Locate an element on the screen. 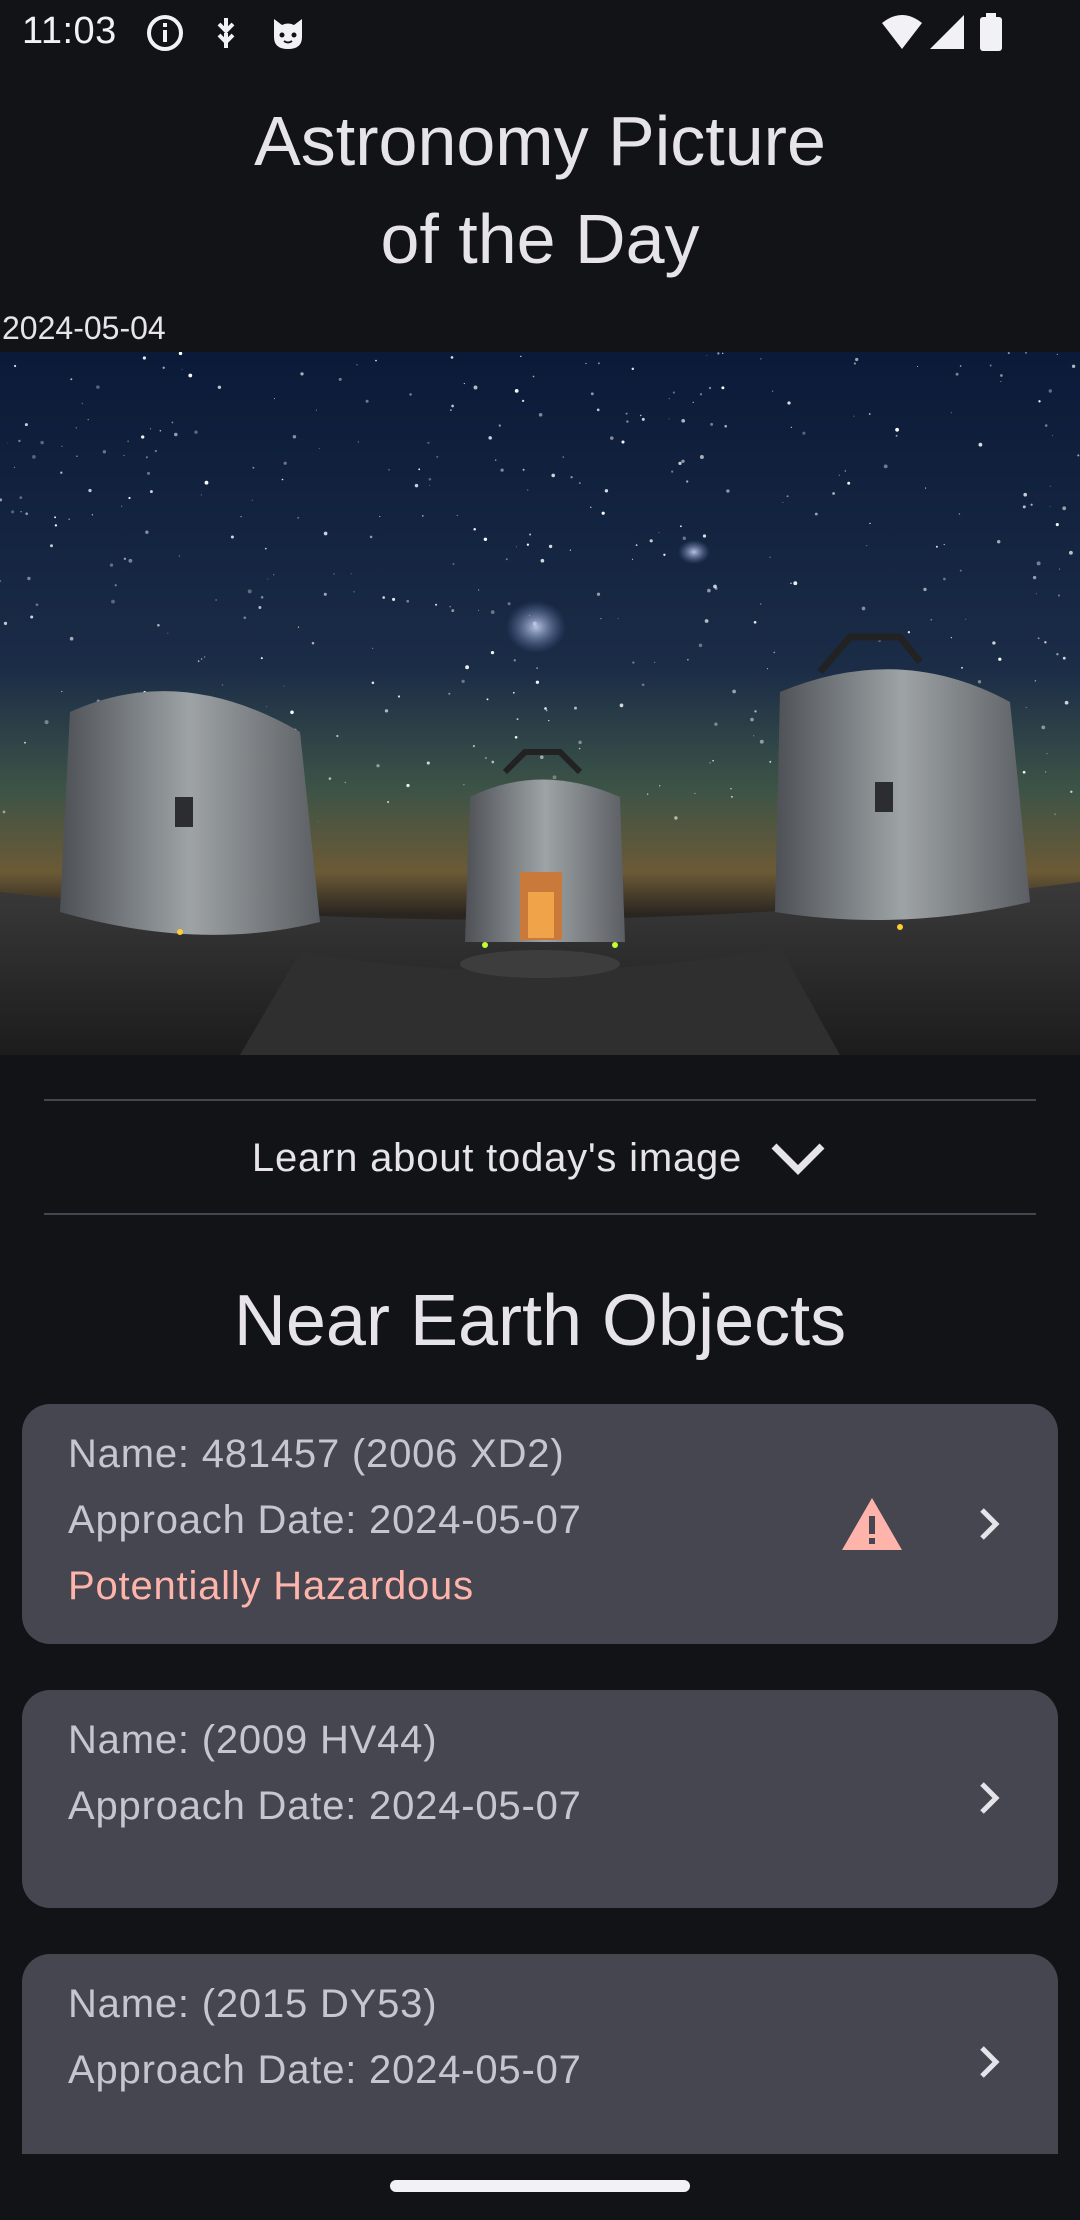 This screenshot has height=2220, width=1080. divider-top is located at coordinates (540, 1100).